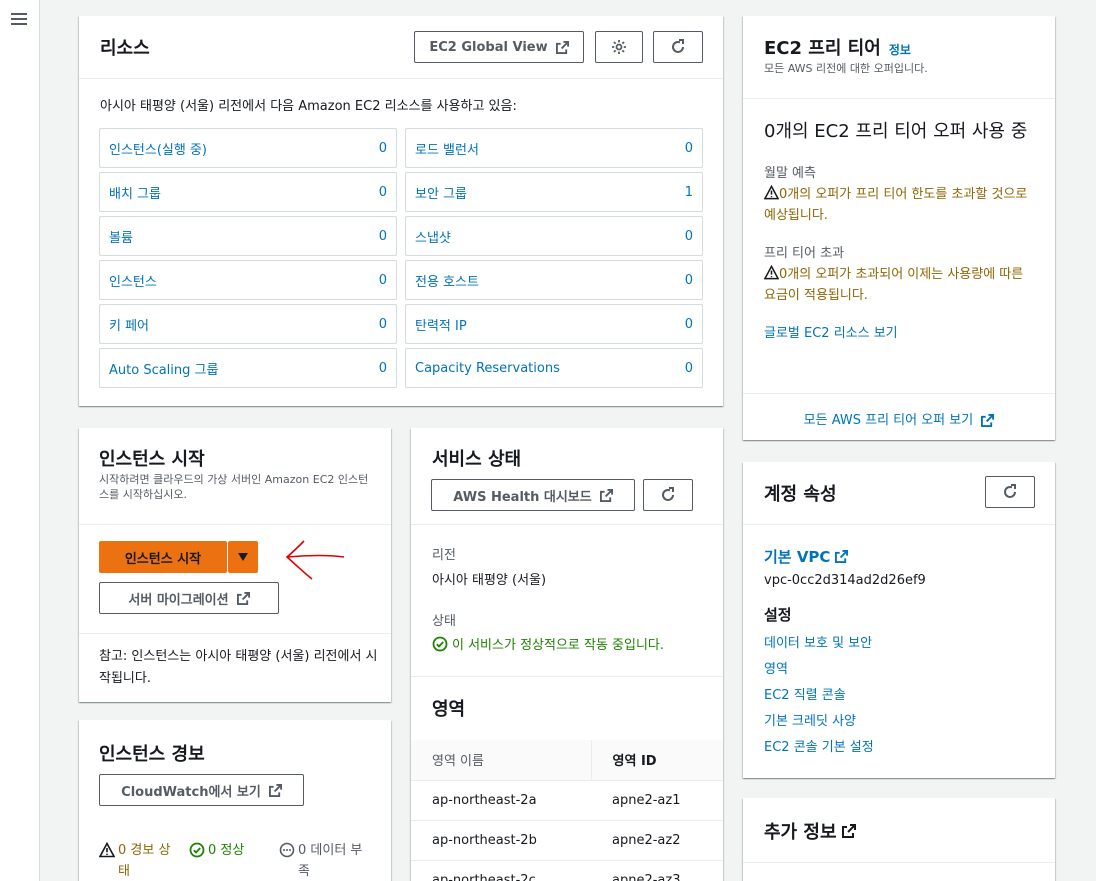 Image resolution: width=1096 pixels, height=881 pixels. I want to click on resource-item: 스냅샷 0, so click(554, 236).